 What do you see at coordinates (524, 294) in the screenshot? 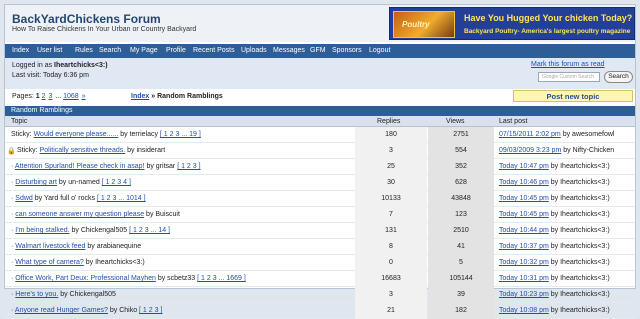
I see `last-post-date: Today 10:23 pm` at bounding box center [524, 294].